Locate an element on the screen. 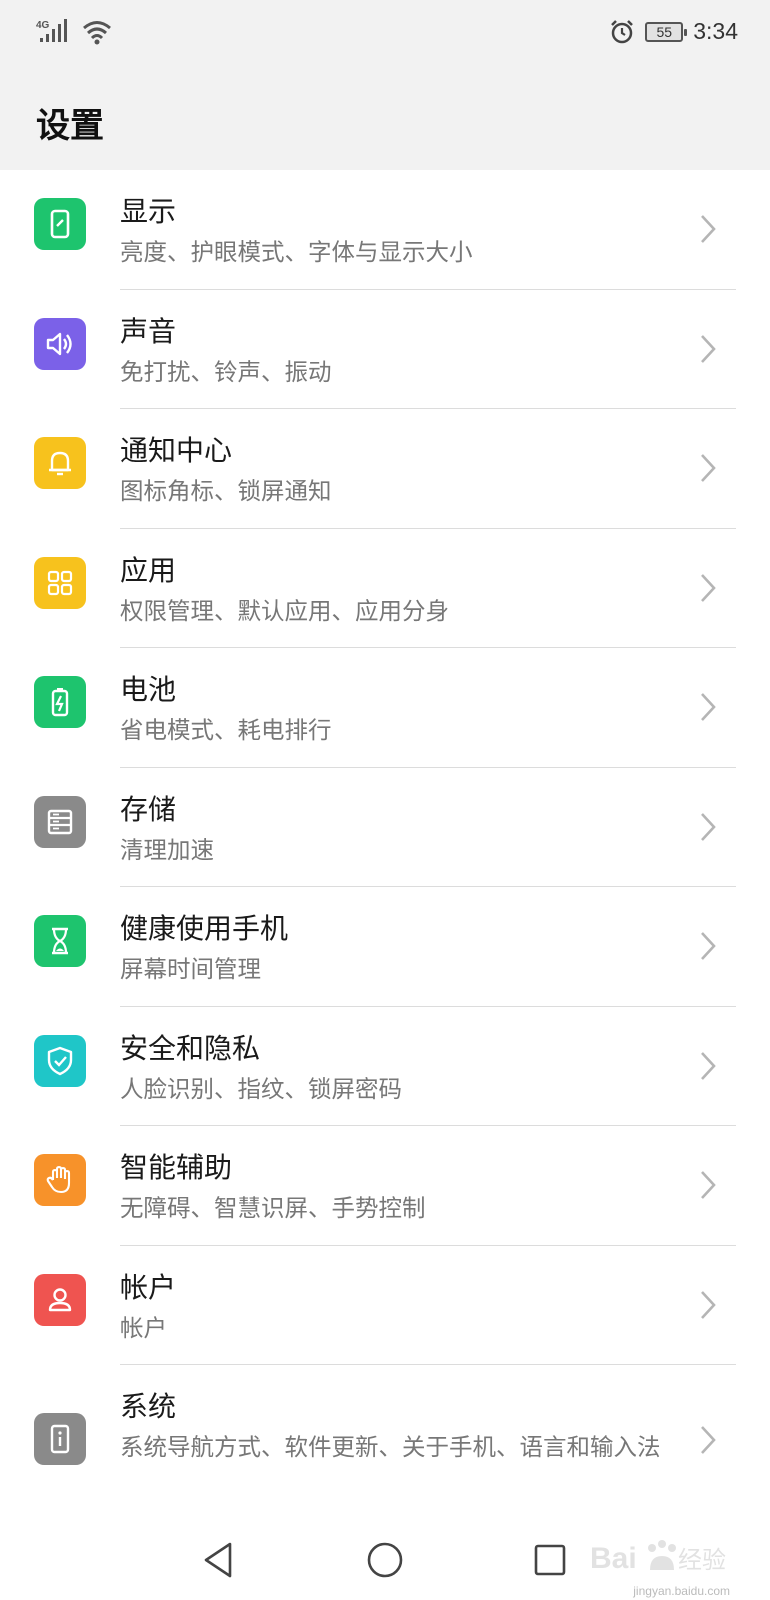 The width and height of the screenshot is (770, 1600). settings-item-title: 通知中心 is located at coordinates (176, 450).